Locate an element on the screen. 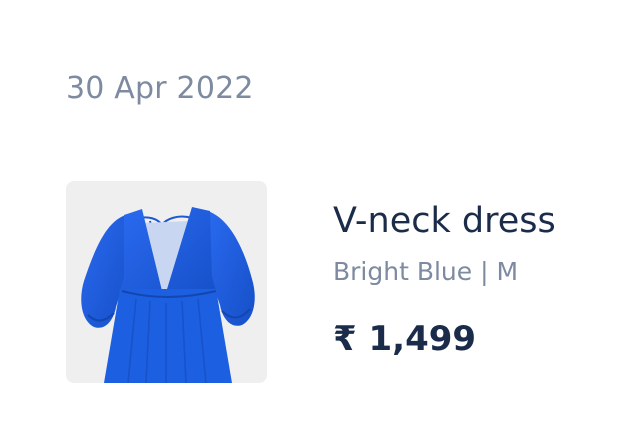 This screenshot has width=621, height=444. product-price: ₹ 1,499 is located at coordinates (405, 339).